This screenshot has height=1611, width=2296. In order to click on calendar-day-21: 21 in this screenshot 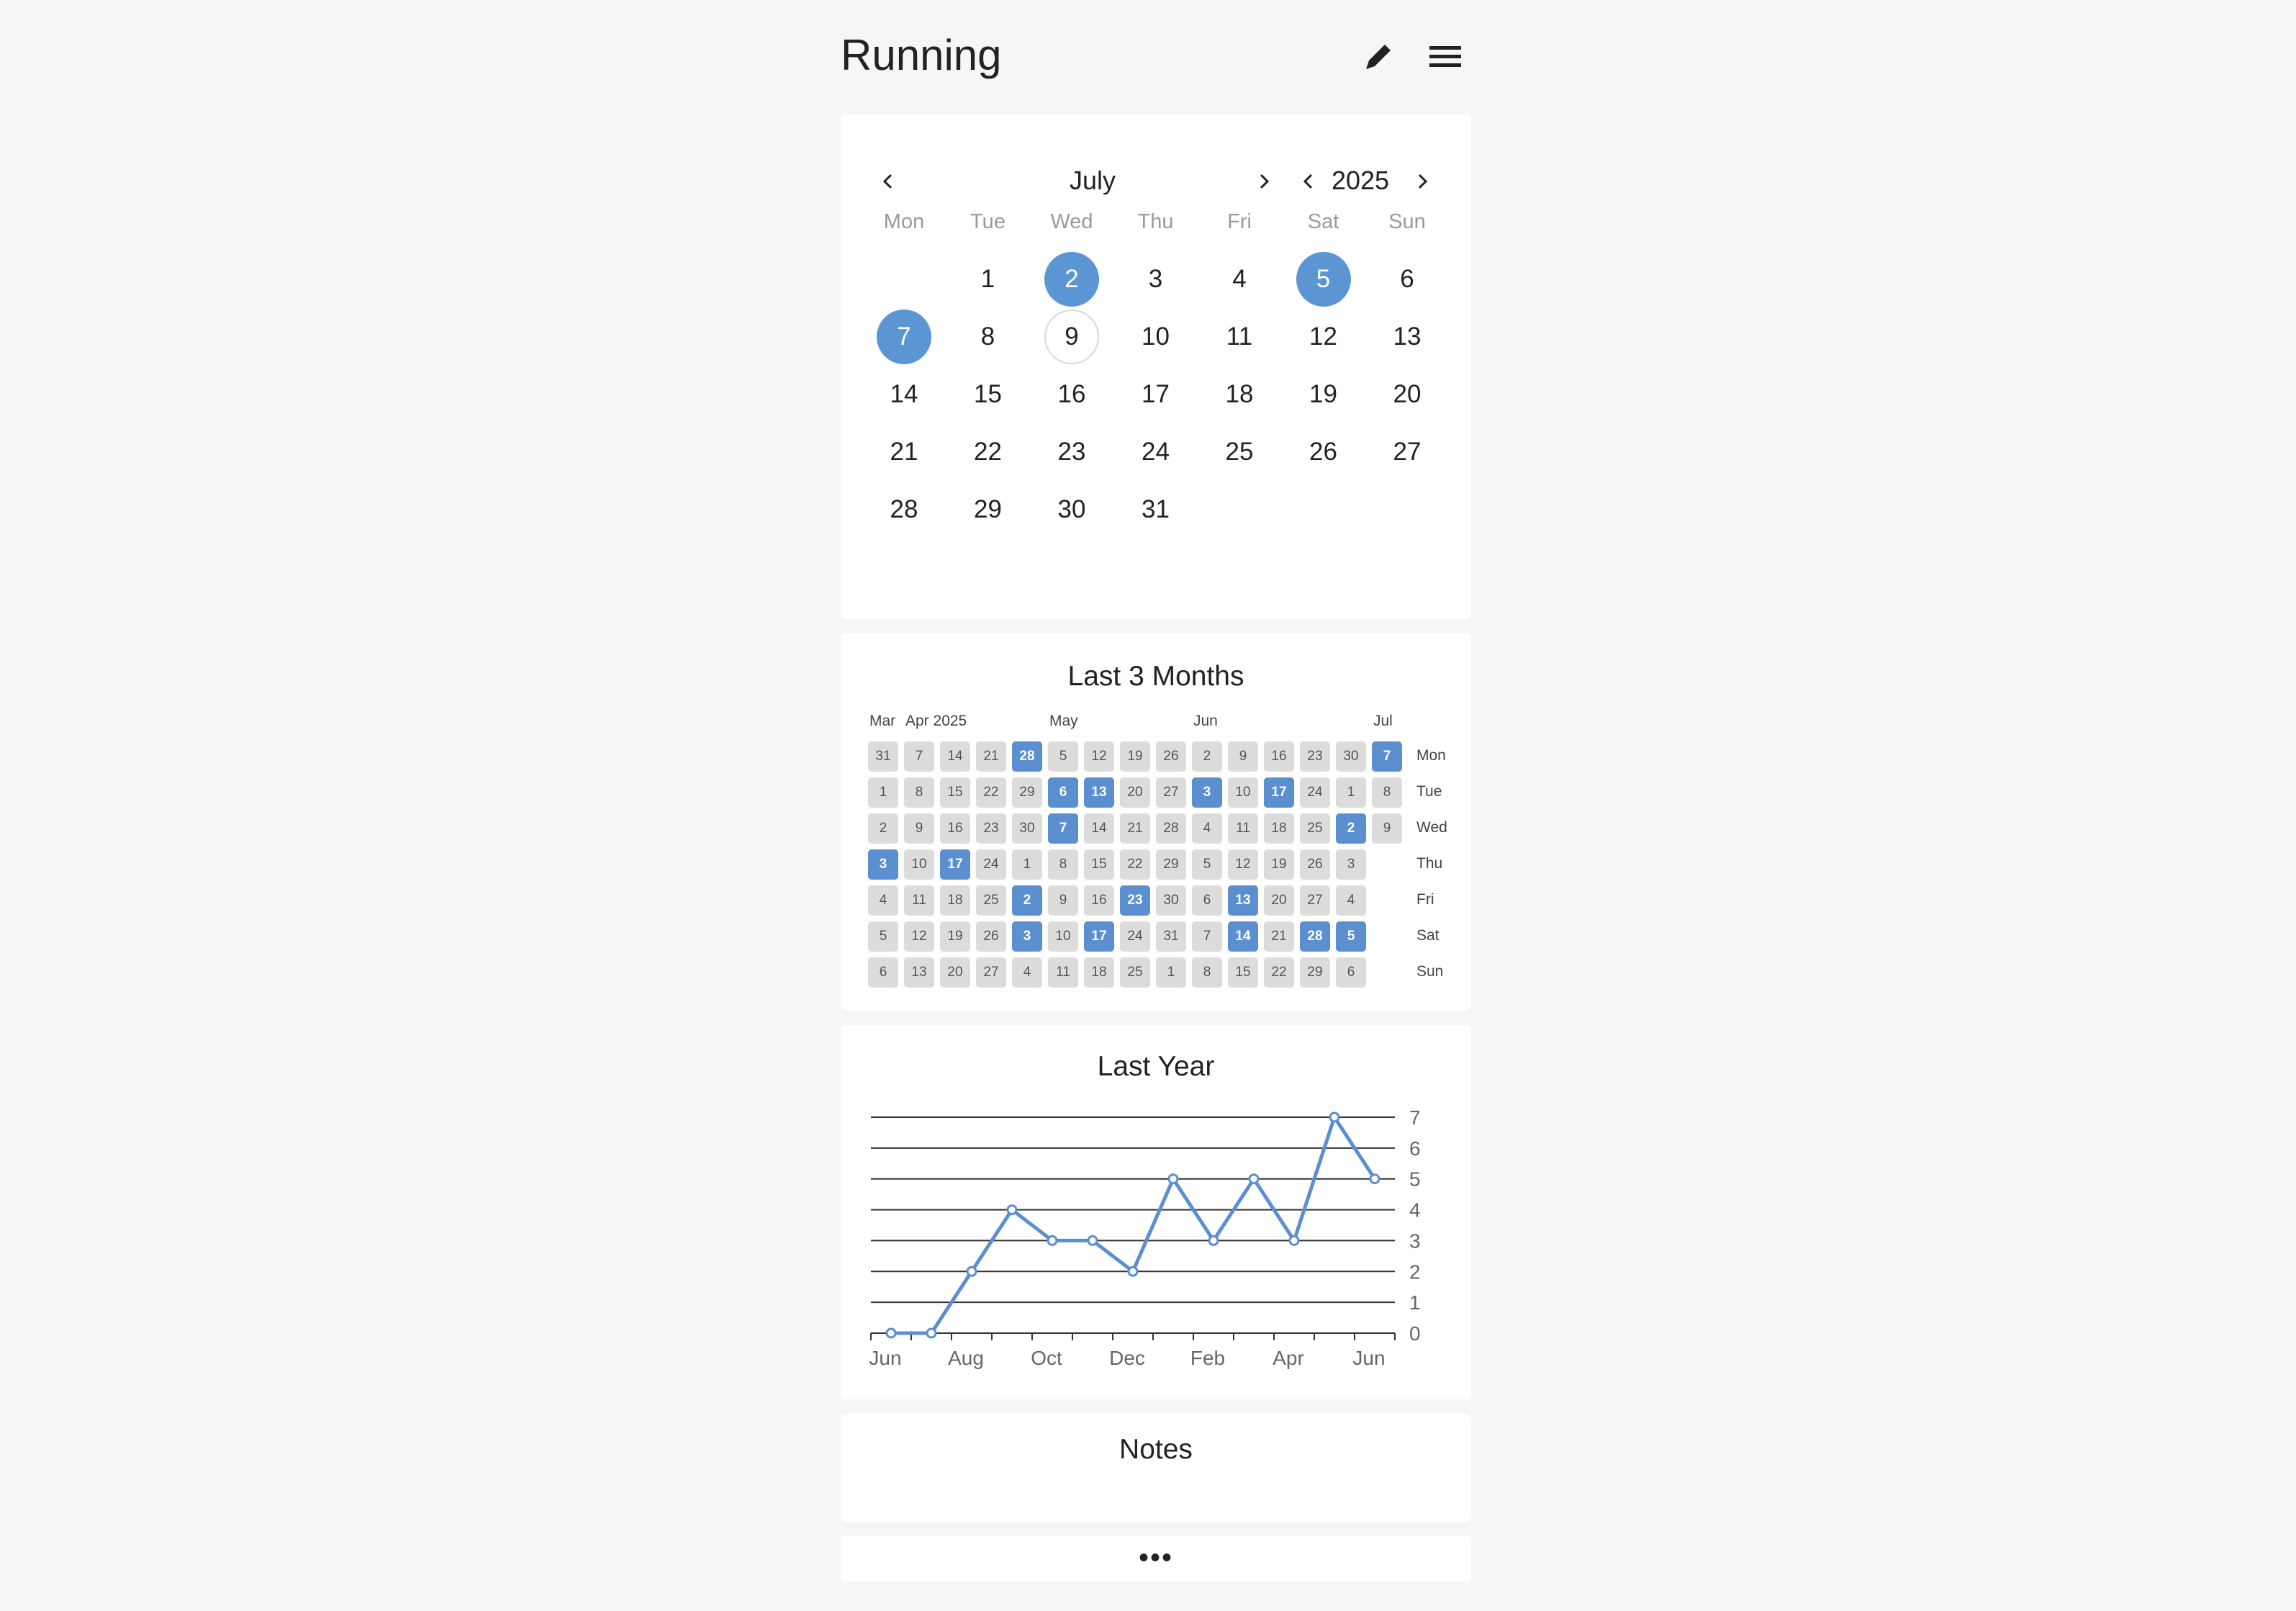, I will do `click(904, 452)`.